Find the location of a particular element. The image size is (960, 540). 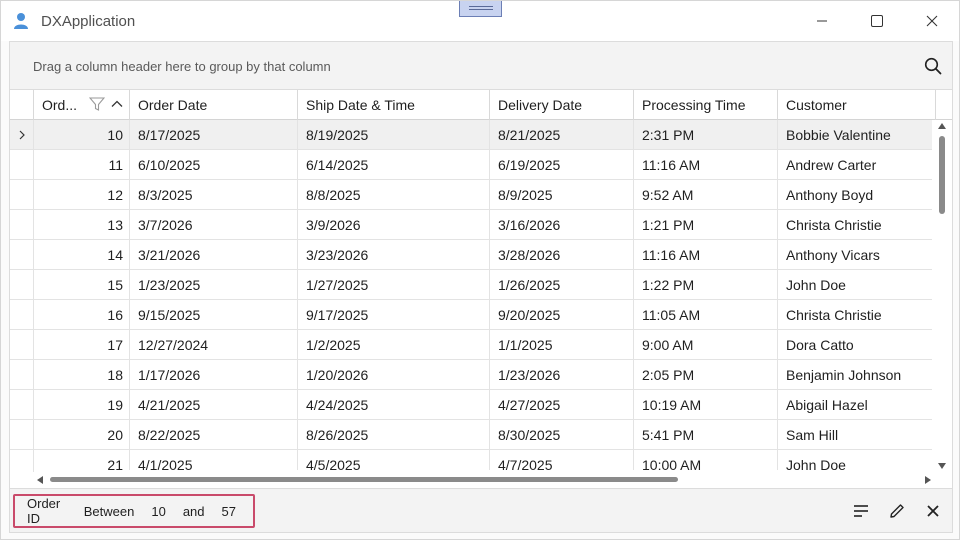

cell-order-date: 8/17/2025 is located at coordinates (214, 135).